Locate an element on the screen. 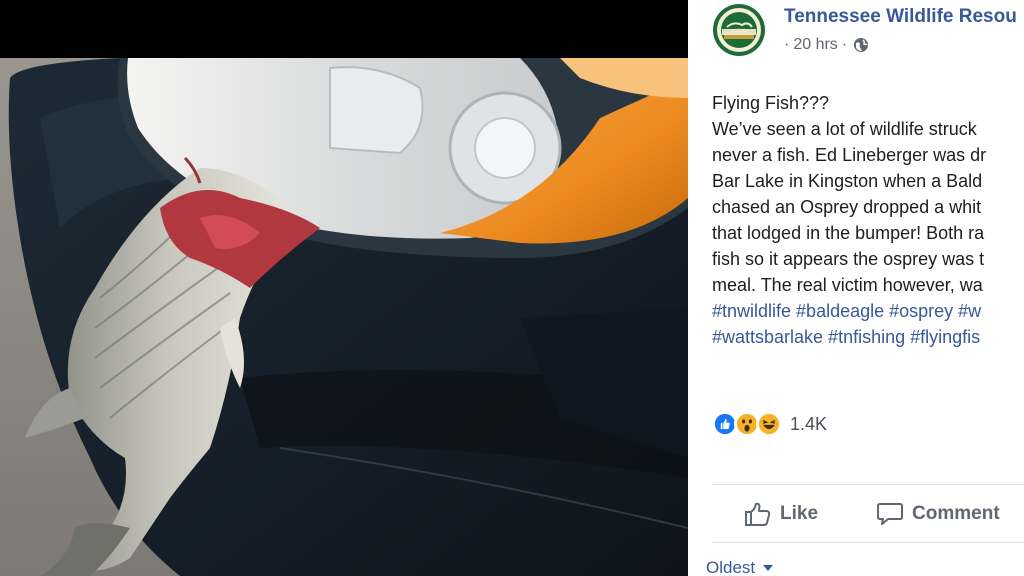 This screenshot has width=1024, height=576. post-text-line: meal. The real victim however, wa is located at coordinates (847, 285).